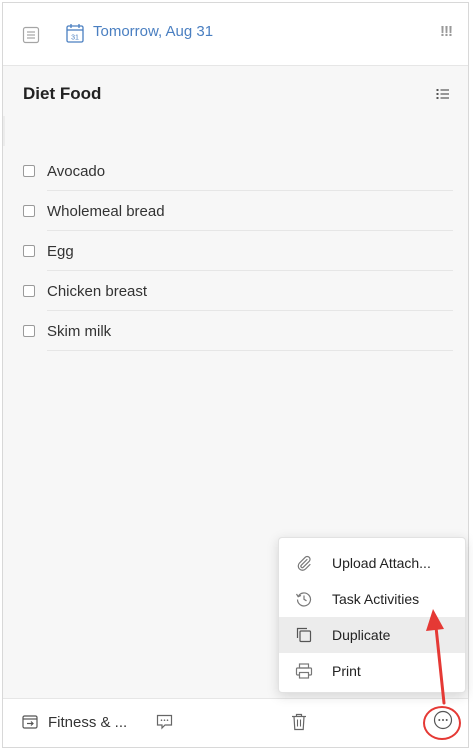 The width and height of the screenshot is (473, 750). What do you see at coordinates (299, 722) in the screenshot?
I see `trash-icon` at bounding box center [299, 722].